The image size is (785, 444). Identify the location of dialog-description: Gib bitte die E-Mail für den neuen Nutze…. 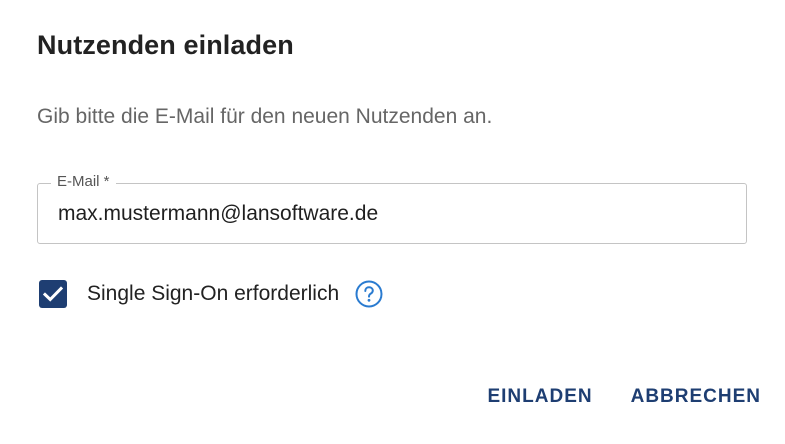
(265, 116).